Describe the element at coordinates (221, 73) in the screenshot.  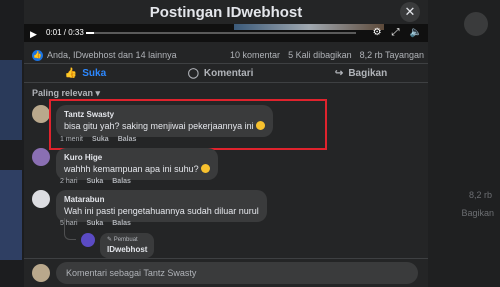
I see `comment-button: ◯ Komentari` at that location.